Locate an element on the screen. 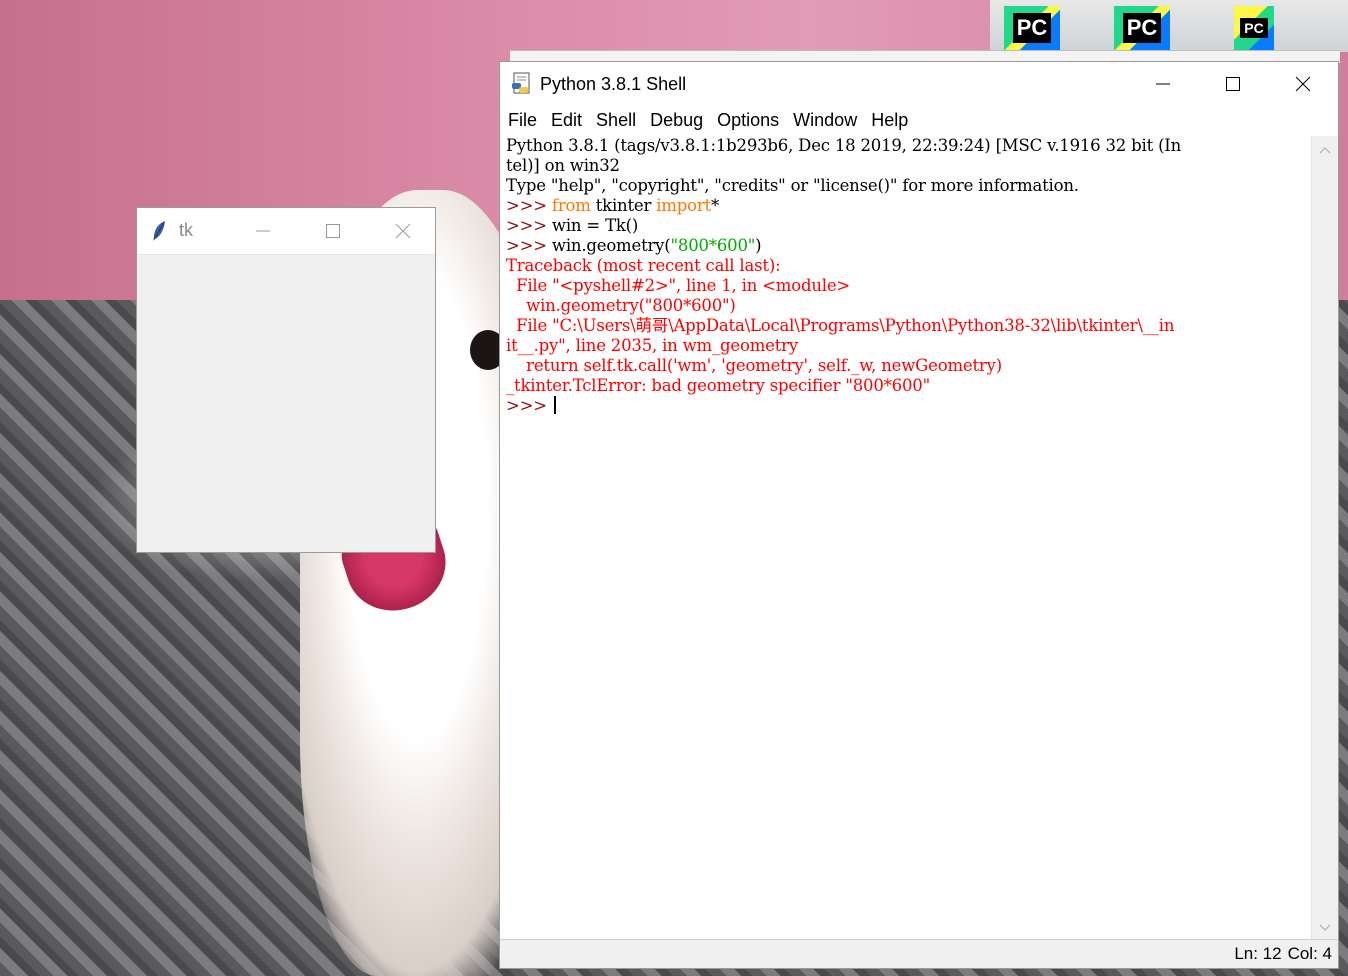 The width and height of the screenshot is (1348, 976). status-col: Col: 4 is located at coordinates (1309, 953).